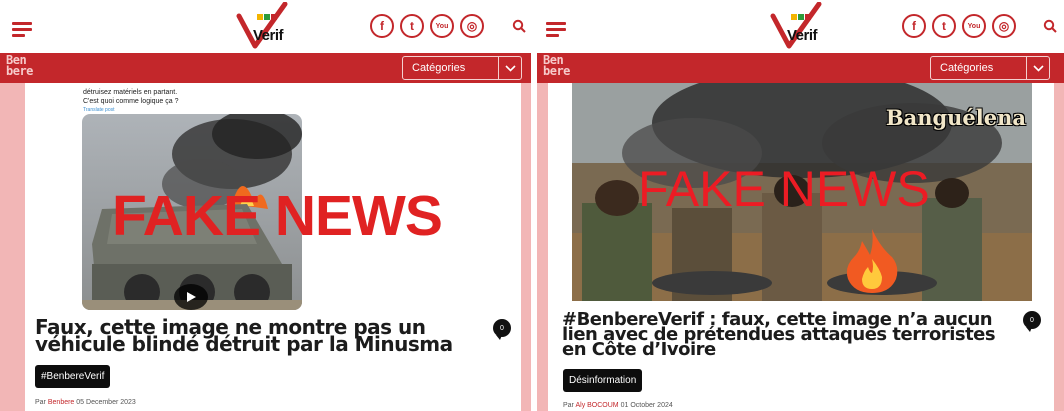 The image size is (1064, 411). What do you see at coordinates (61, 402) in the screenshot?
I see `author-link: Benbere` at bounding box center [61, 402].